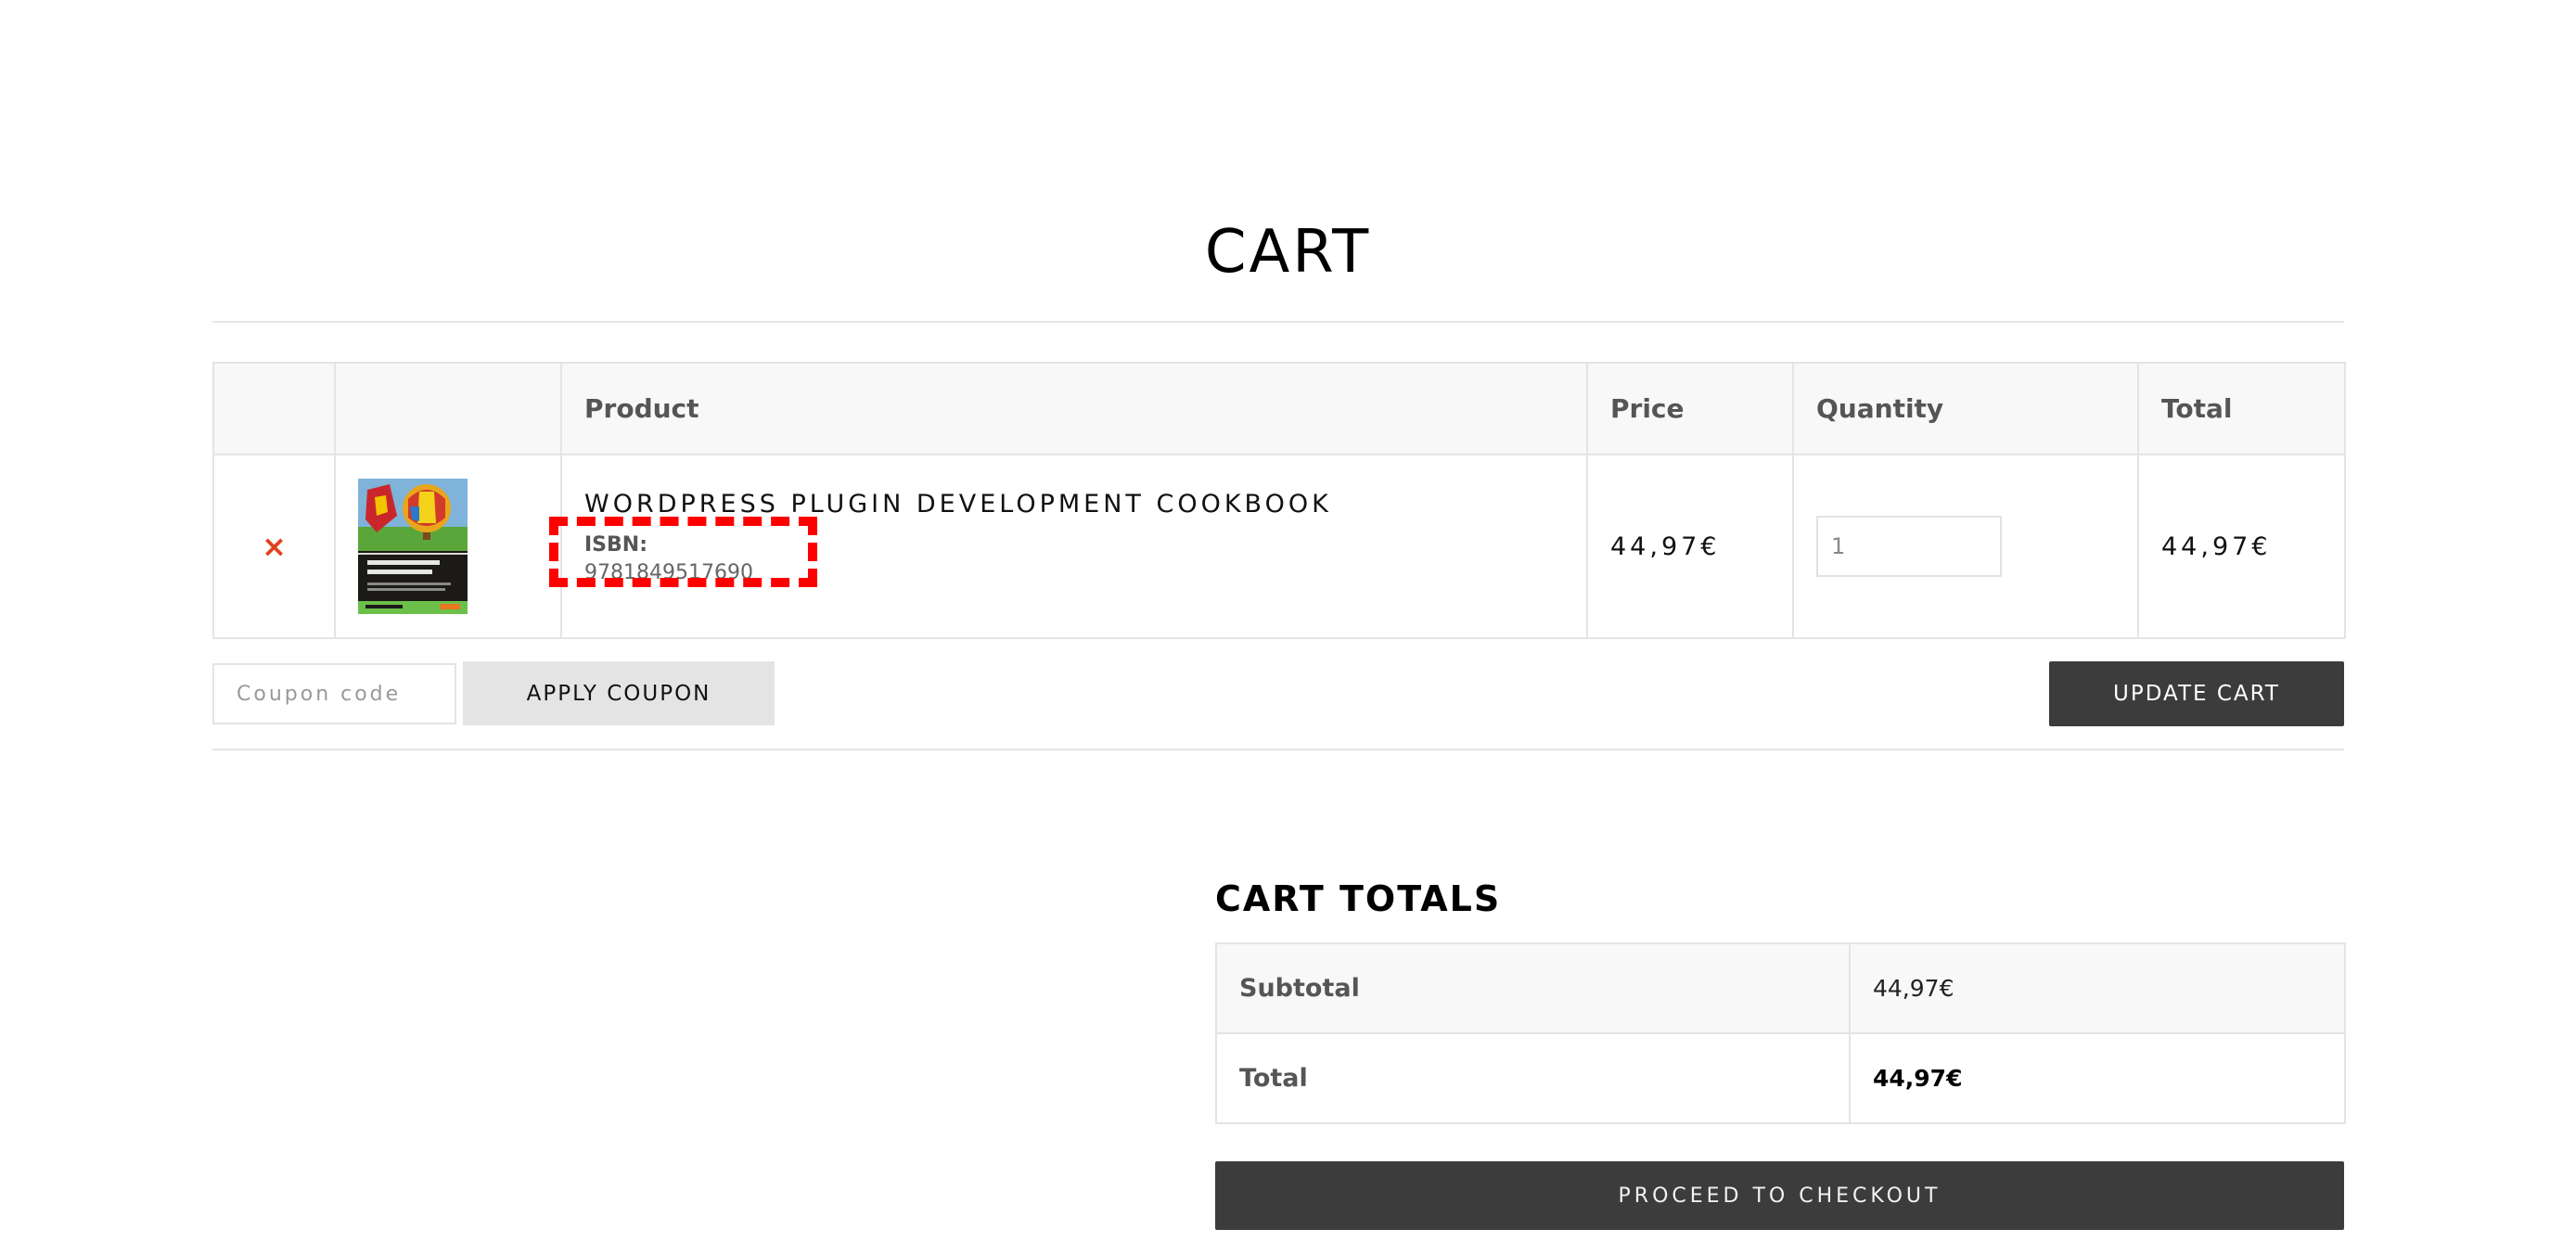 This screenshot has height=1255, width=2576. I want to click on cart-item-quantity-cell, so click(1965, 546).